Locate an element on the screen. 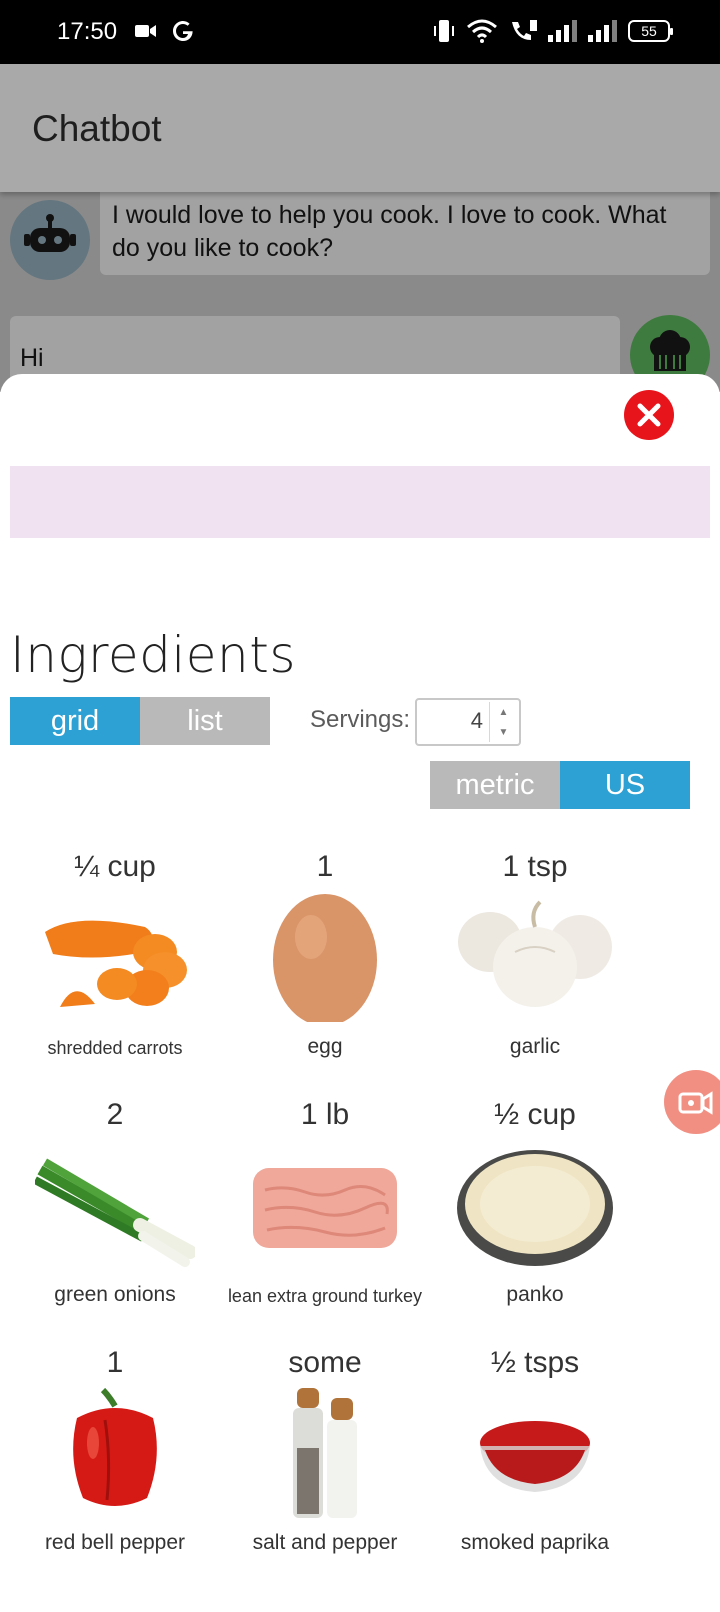 This screenshot has height=1612, width=720. ingredient-item: 1 egg is located at coordinates (325, 974).